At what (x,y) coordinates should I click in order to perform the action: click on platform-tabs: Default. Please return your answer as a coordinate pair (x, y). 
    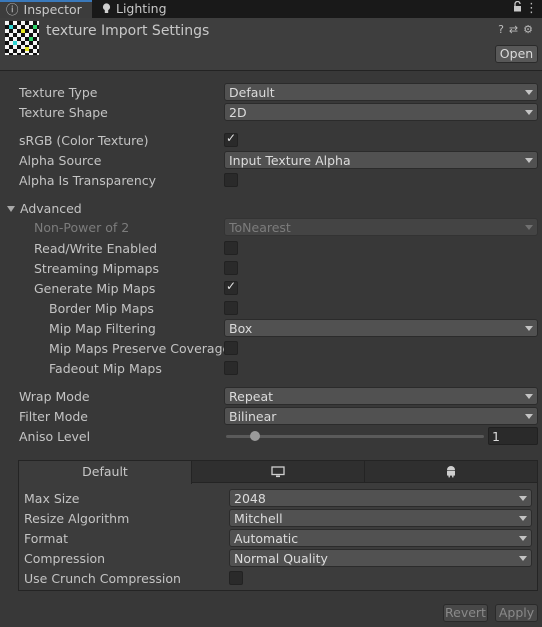
    Looking at the image, I should click on (278, 472).